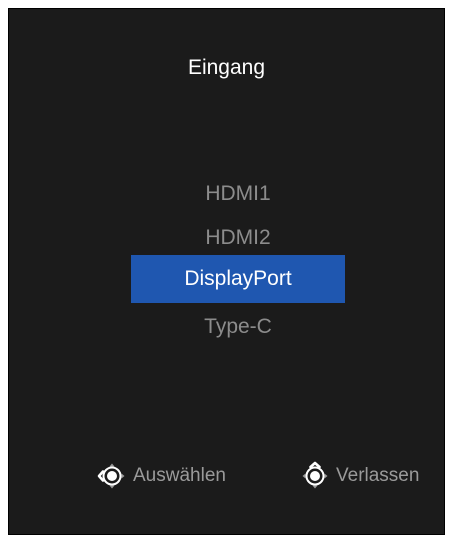 The height and width of the screenshot is (544, 454). I want to click on exit-hint: Verlassen, so click(359, 476).